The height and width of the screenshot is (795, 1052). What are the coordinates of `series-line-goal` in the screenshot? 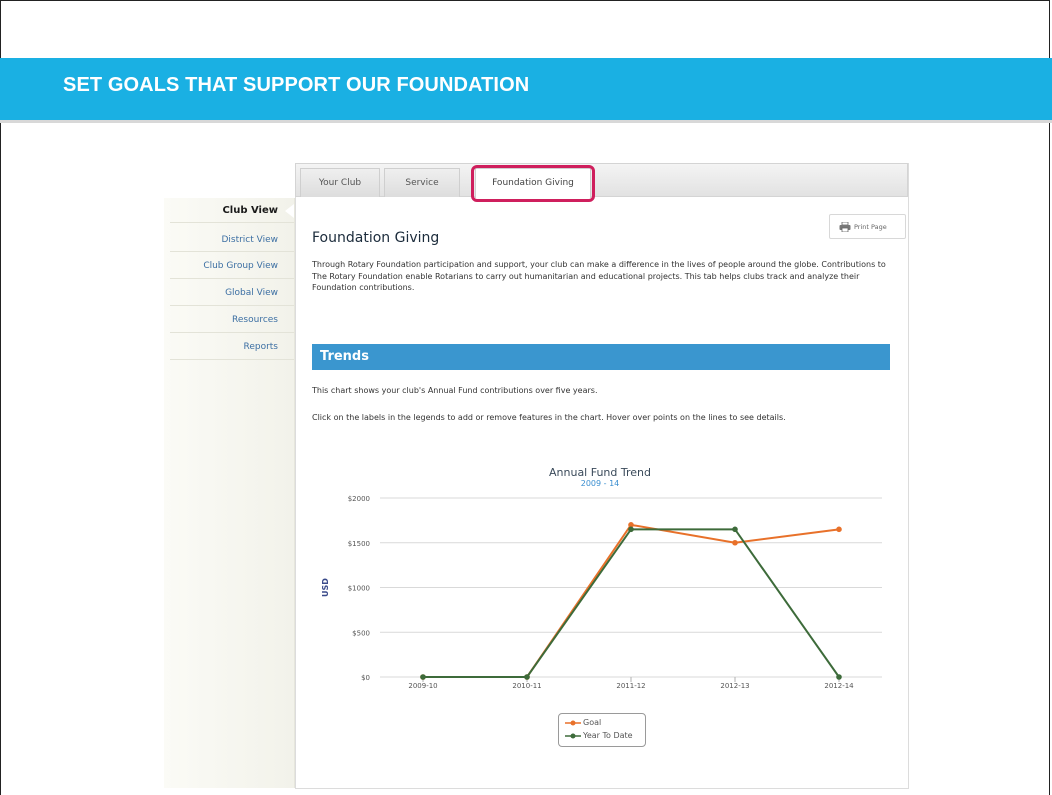 It's located at (631, 600).